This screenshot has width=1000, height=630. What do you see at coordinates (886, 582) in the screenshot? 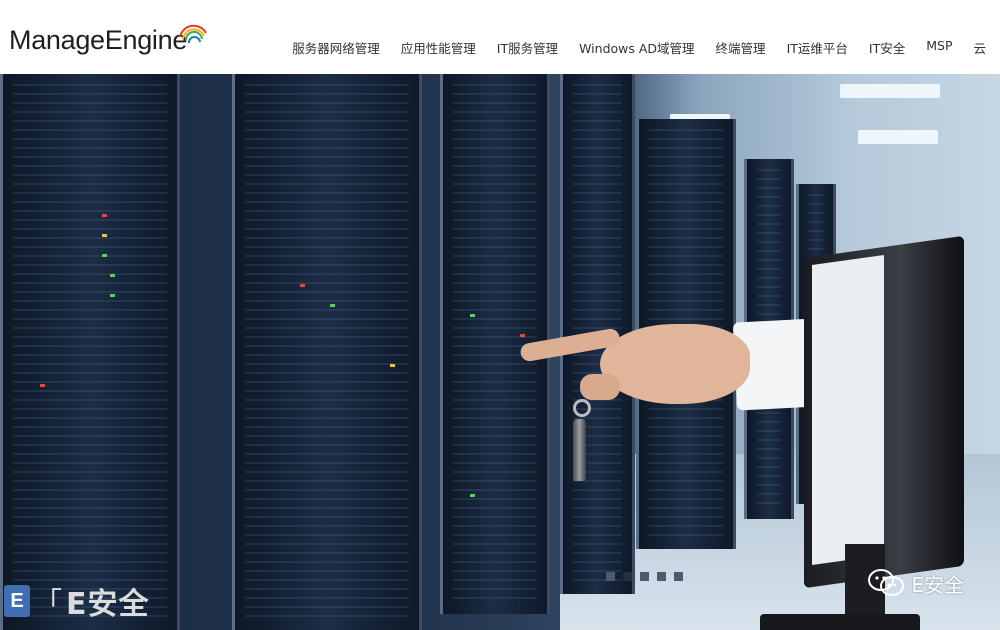
I see `wechat-icon` at bounding box center [886, 582].